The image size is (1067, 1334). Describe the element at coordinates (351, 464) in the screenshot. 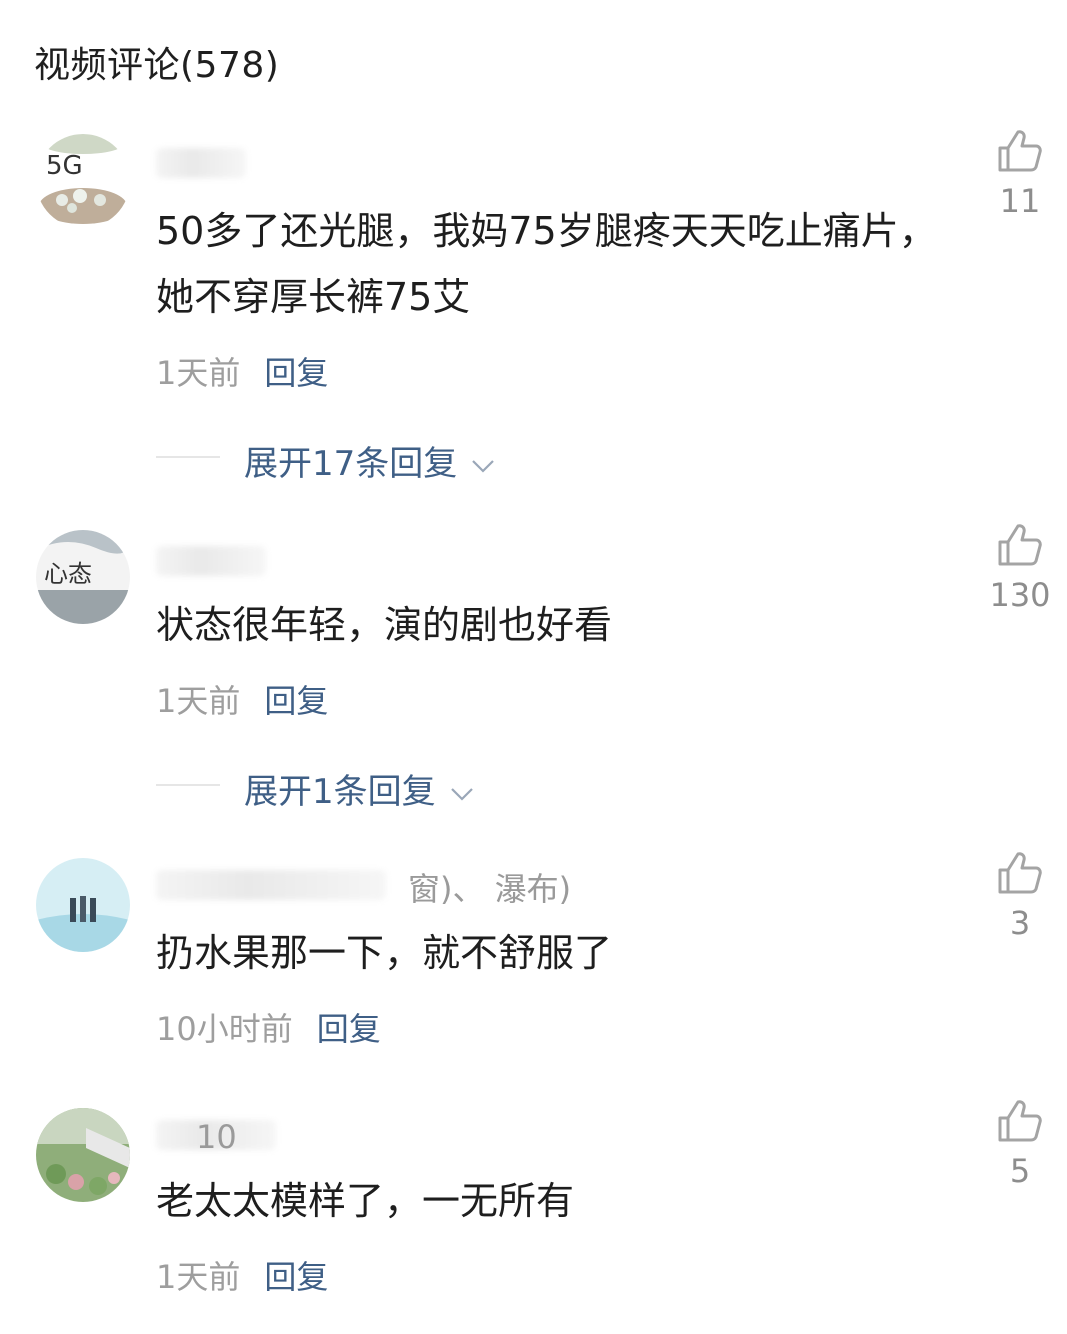

I see `expand-label: 展开17条回复` at that location.